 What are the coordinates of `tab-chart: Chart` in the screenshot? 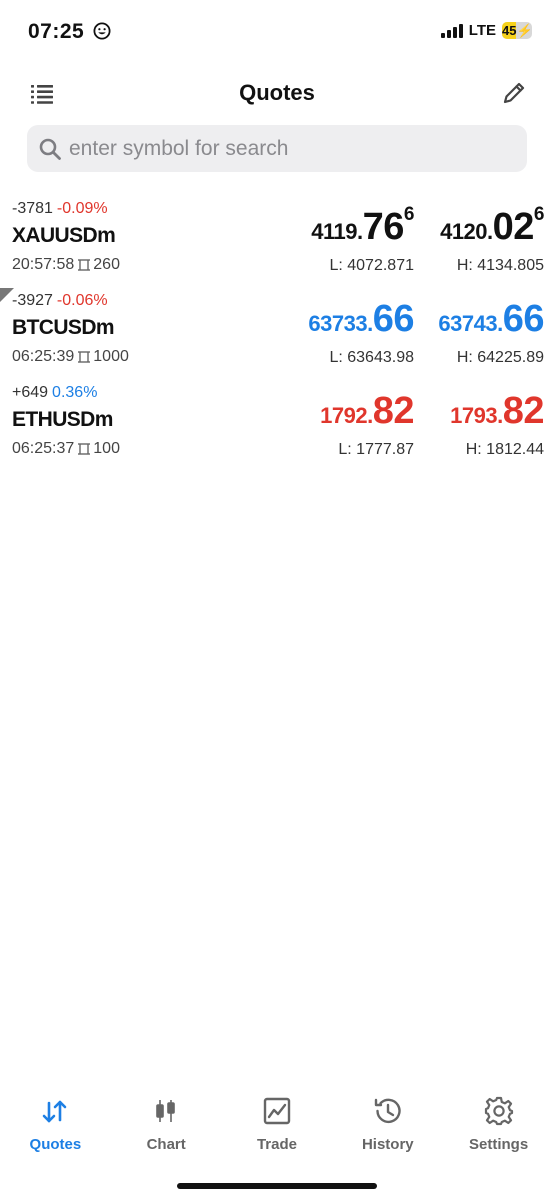 It's located at (166, 1130).